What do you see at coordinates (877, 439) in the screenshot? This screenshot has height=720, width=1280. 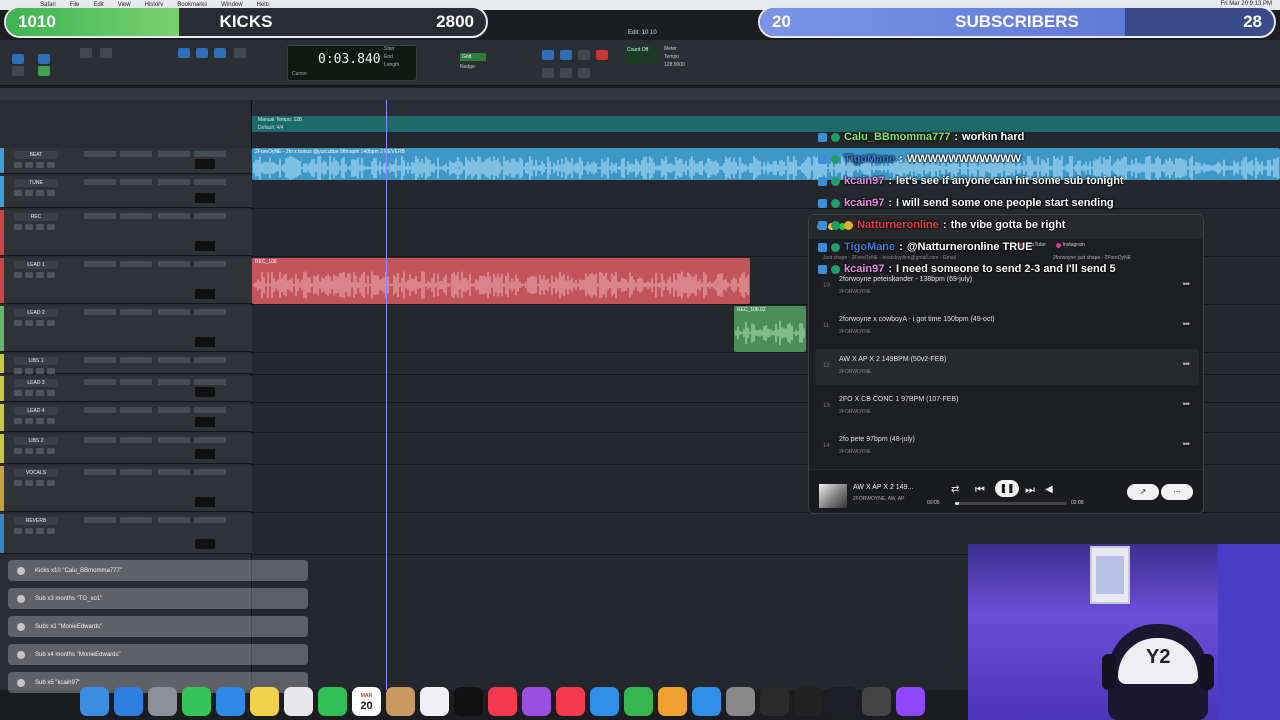 I see `track-title: 2fo pete 97bpm (48-july)` at bounding box center [877, 439].